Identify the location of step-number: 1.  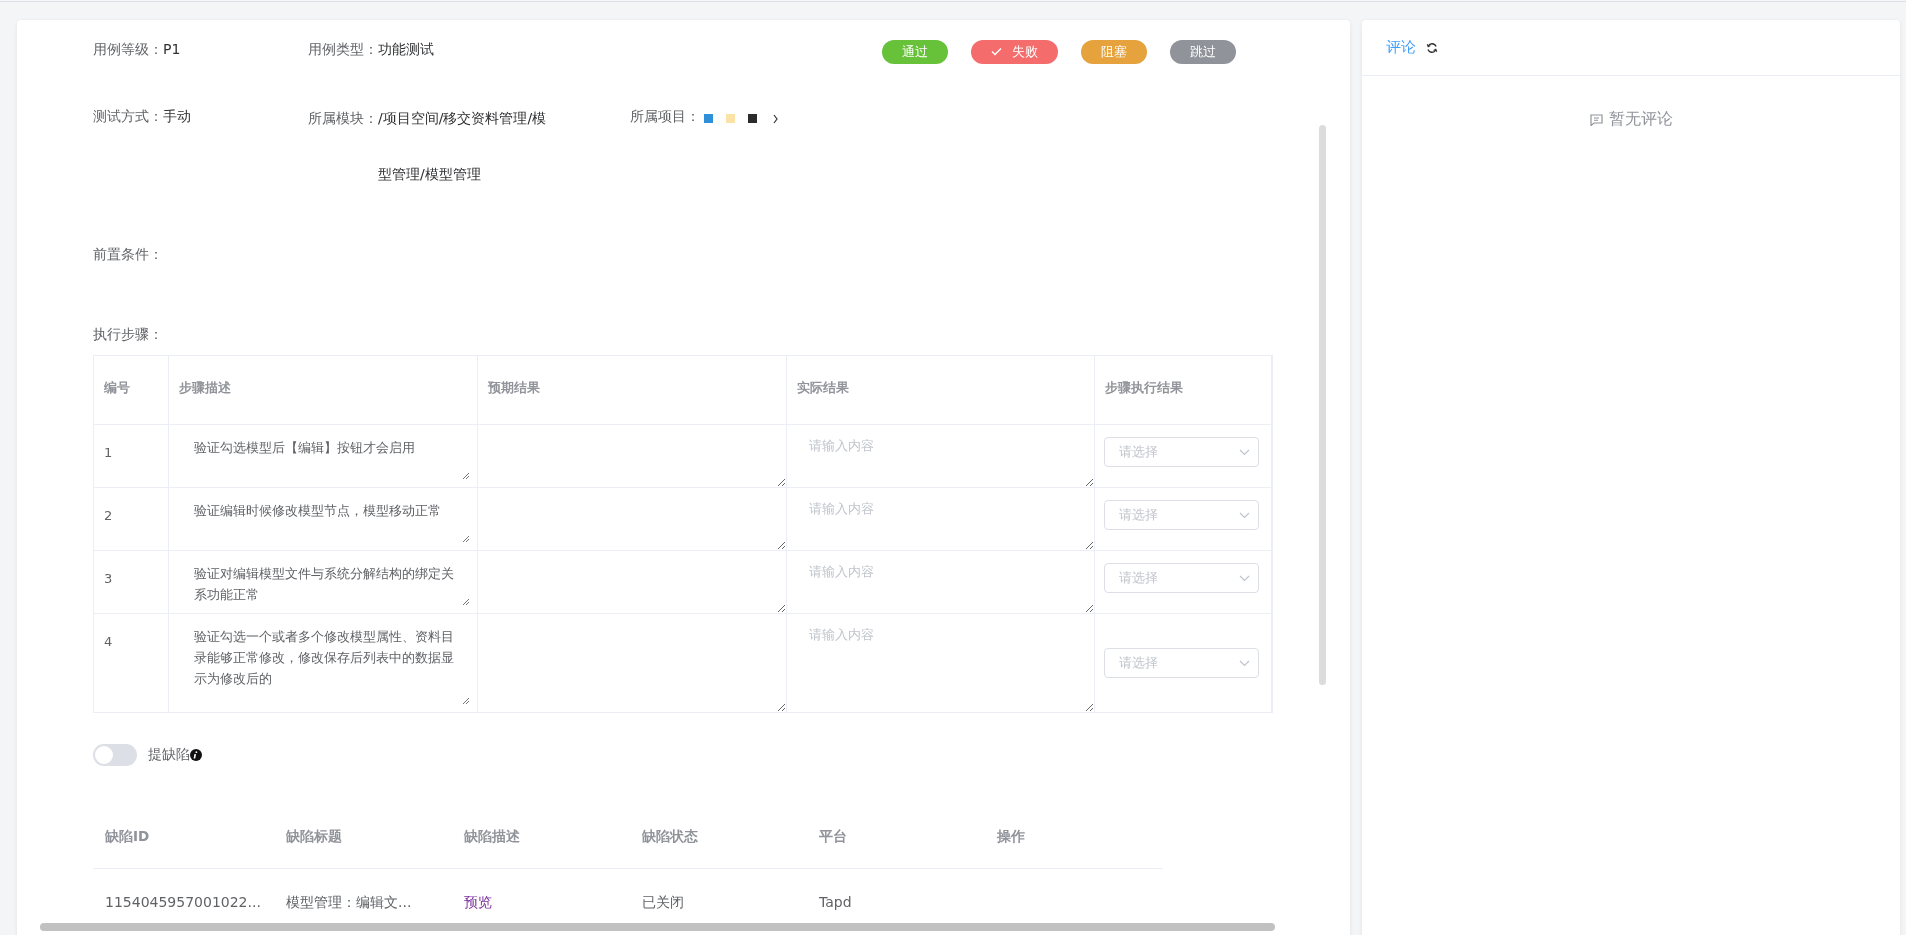
(131, 456).